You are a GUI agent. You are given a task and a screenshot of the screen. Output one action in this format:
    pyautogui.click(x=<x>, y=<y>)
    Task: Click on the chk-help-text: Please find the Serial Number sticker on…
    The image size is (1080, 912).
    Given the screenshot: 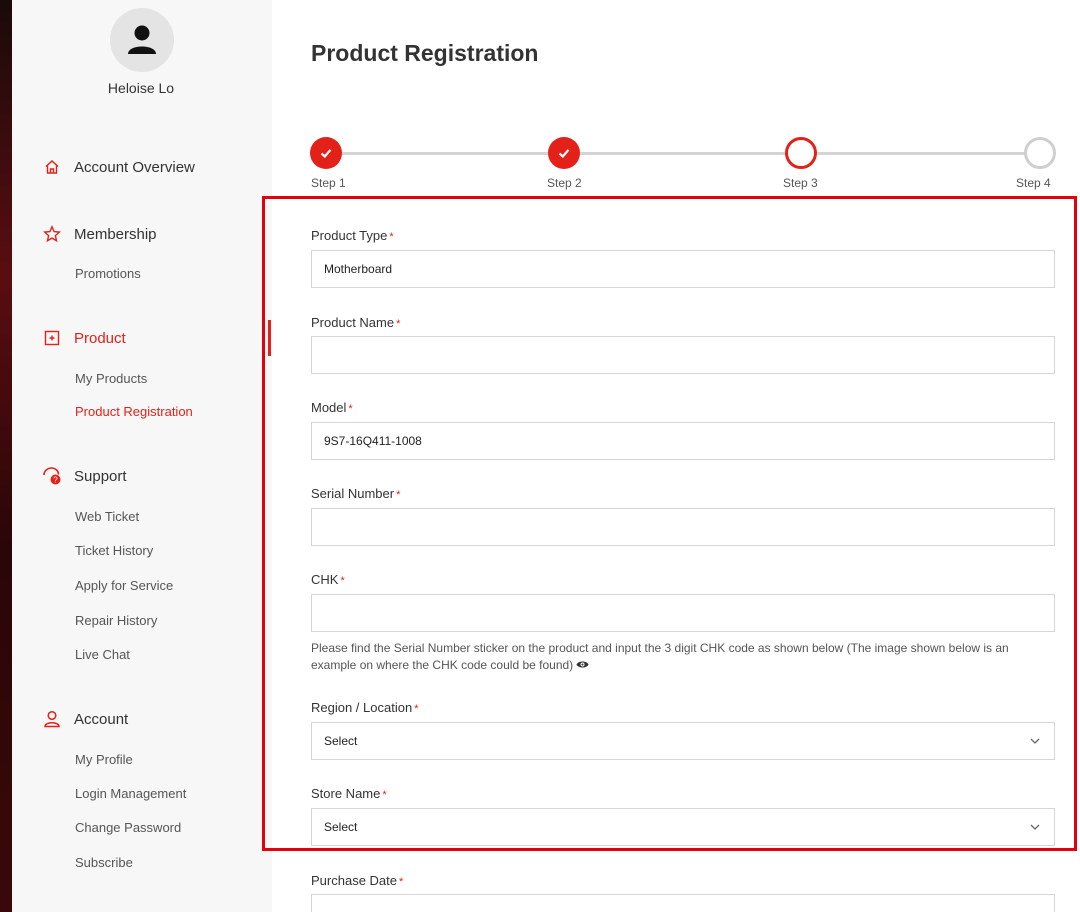 What is the action you would take?
    pyautogui.click(x=683, y=657)
    